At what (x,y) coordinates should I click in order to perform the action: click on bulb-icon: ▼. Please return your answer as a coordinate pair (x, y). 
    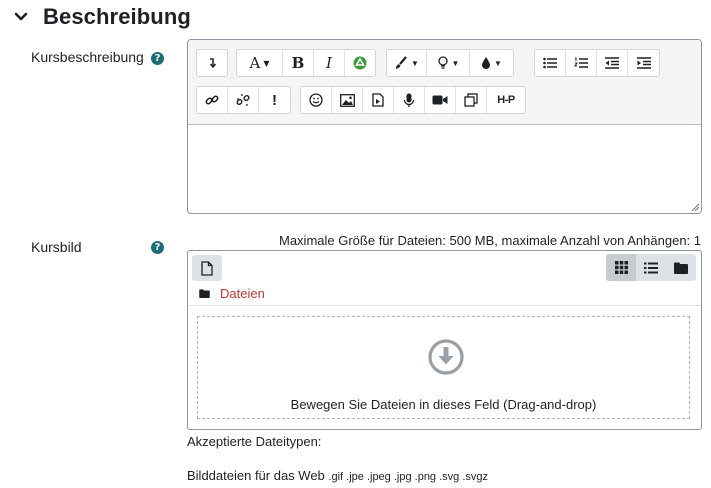
    Looking at the image, I should click on (448, 63).